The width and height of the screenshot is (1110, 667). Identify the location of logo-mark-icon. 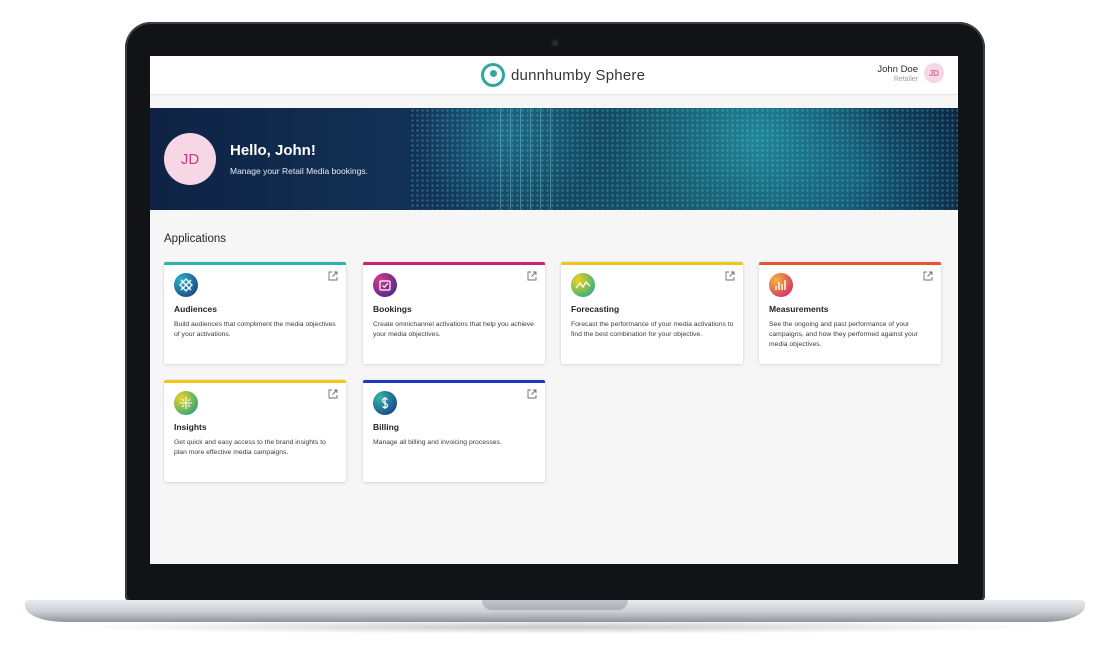
(493, 75).